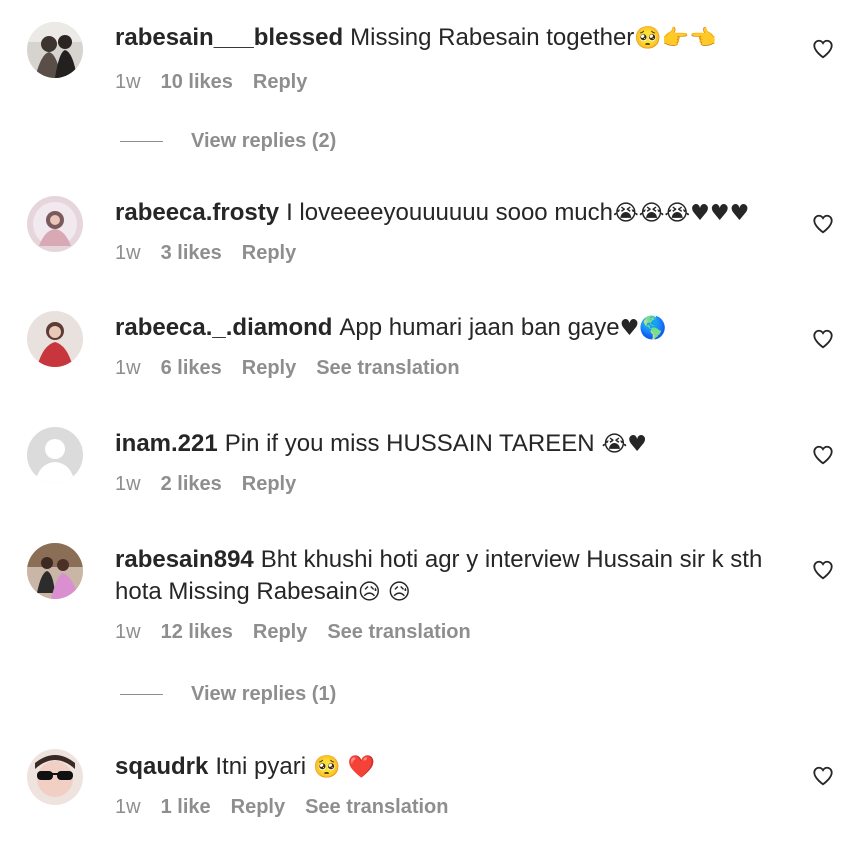  What do you see at coordinates (621, 444) in the screenshot?
I see `comment-emoji: 😭♥` at bounding box center [621, 444].